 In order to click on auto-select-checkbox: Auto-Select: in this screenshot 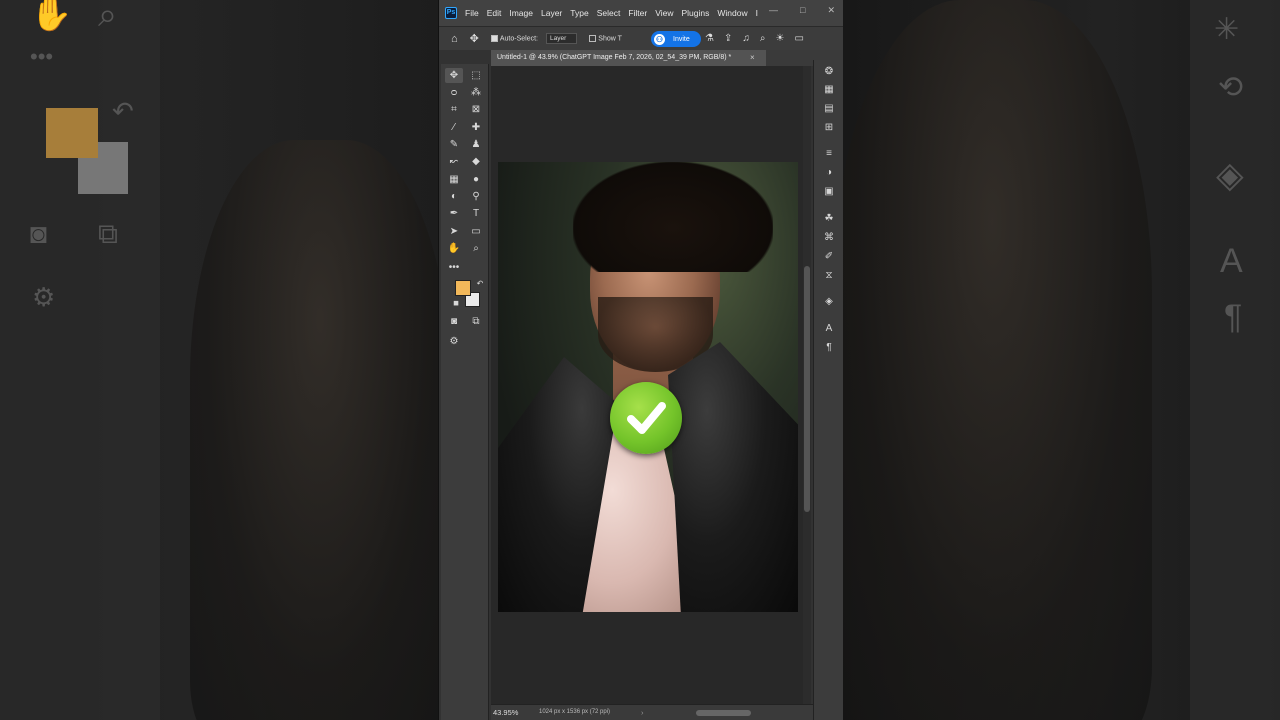, I will do `click(514, 38)`.